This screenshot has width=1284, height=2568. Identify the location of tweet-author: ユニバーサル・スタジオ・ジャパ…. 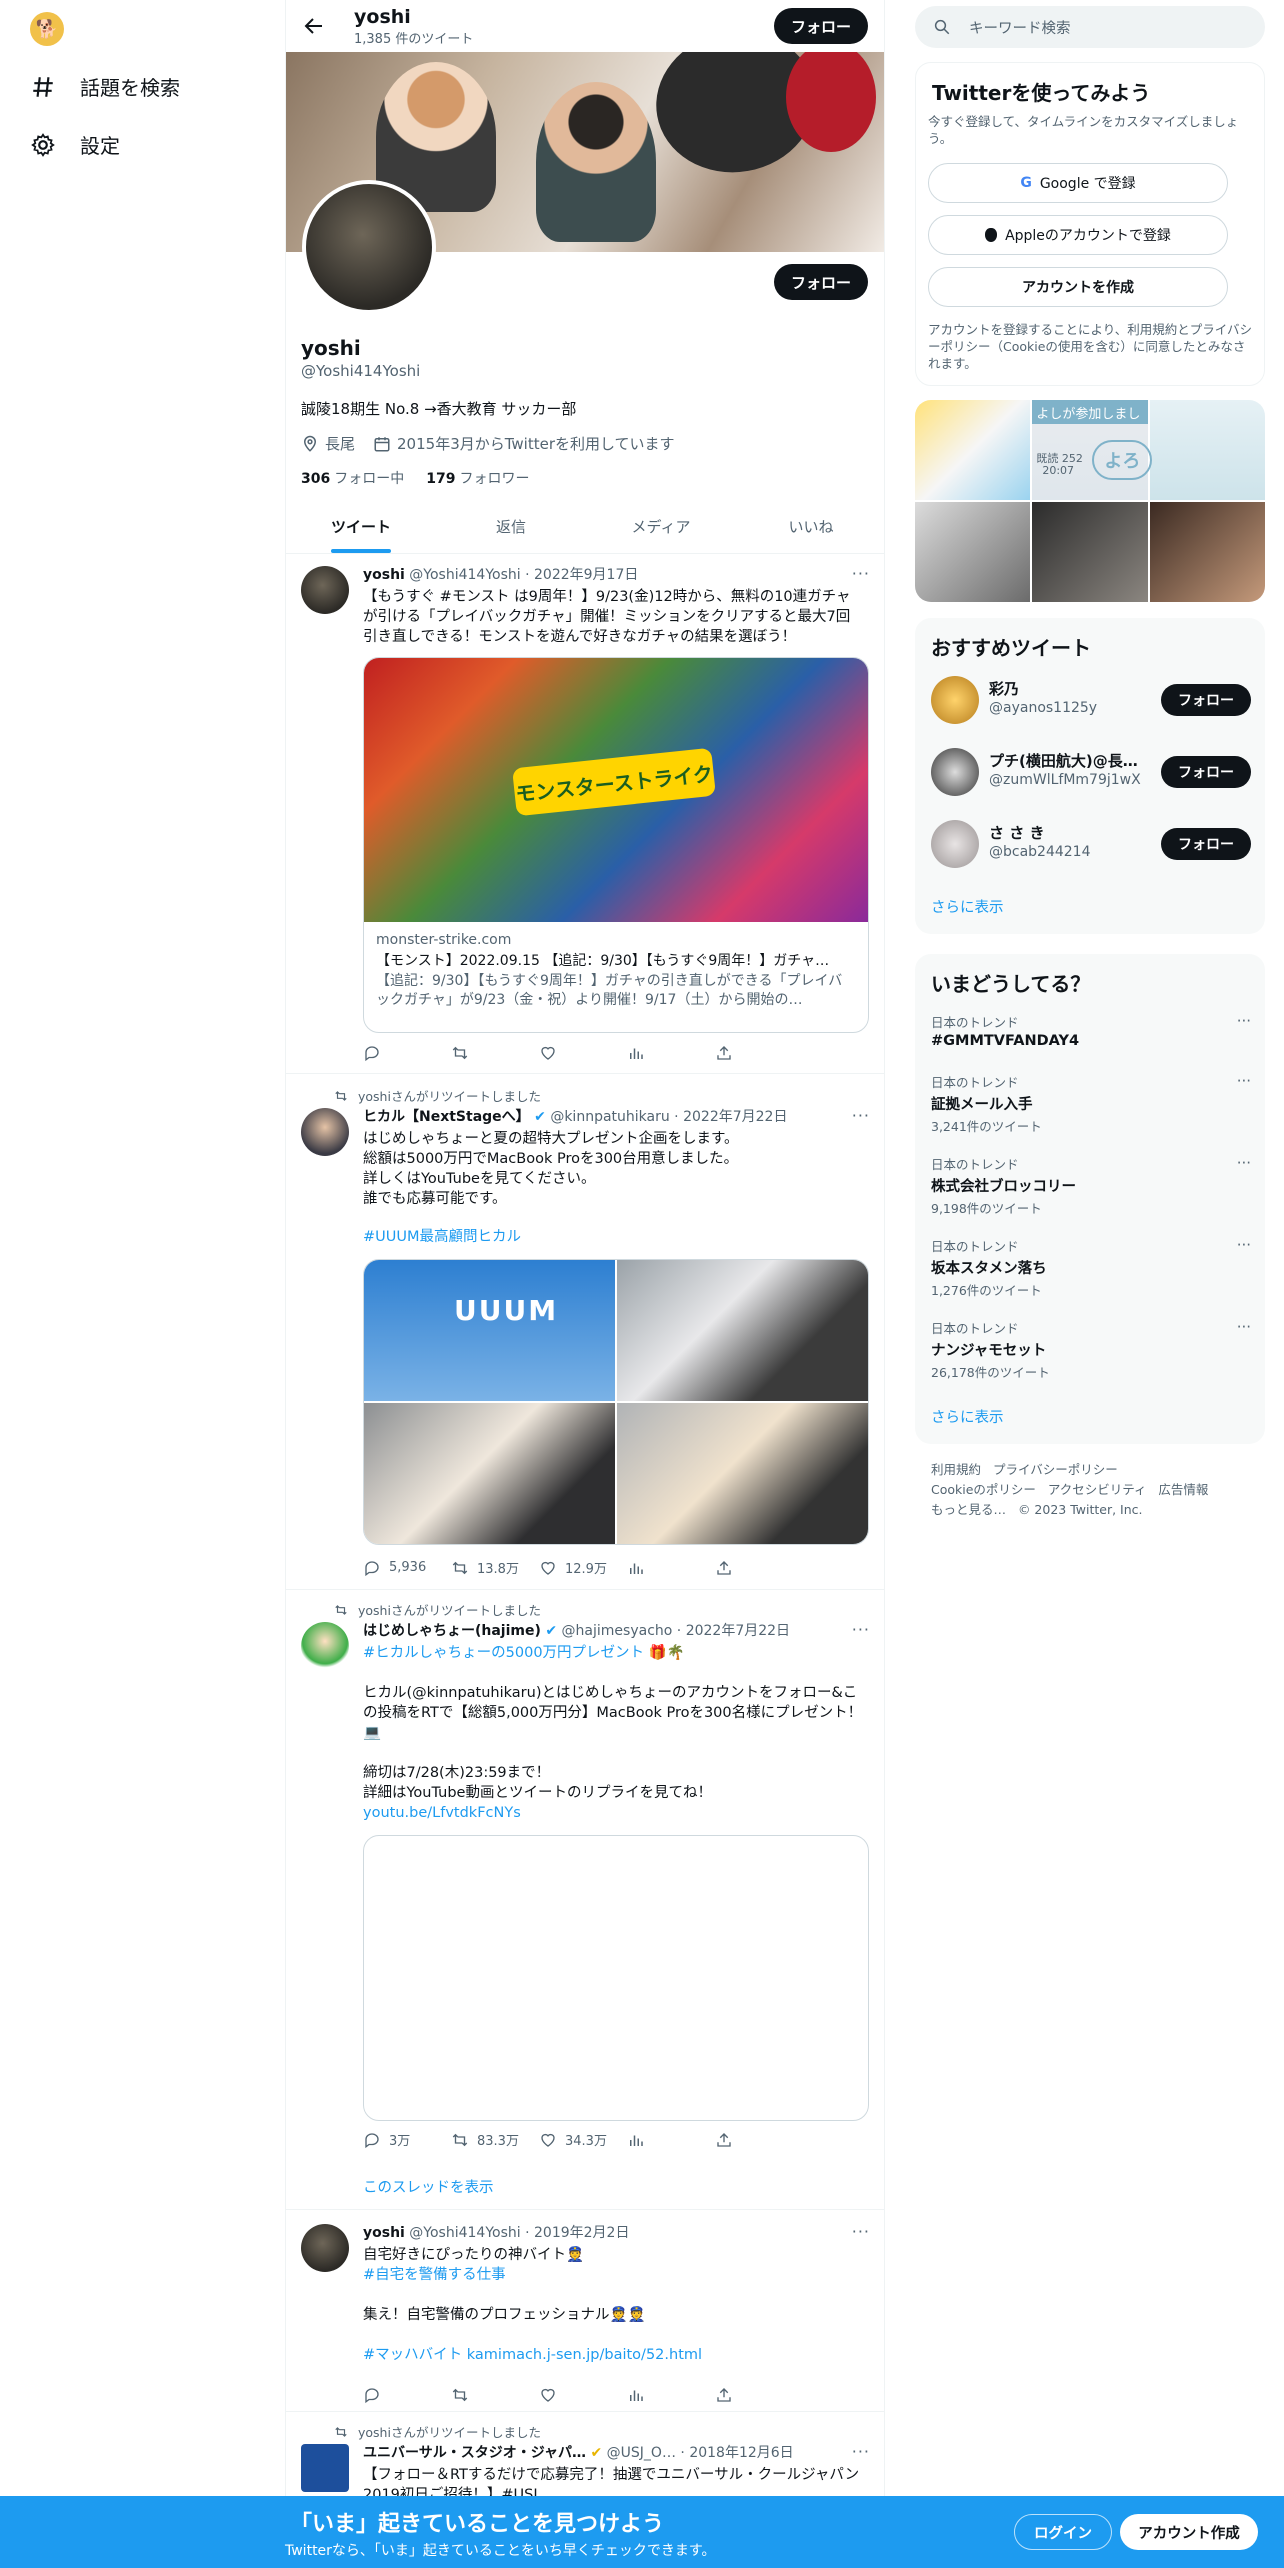
(474, 2453).